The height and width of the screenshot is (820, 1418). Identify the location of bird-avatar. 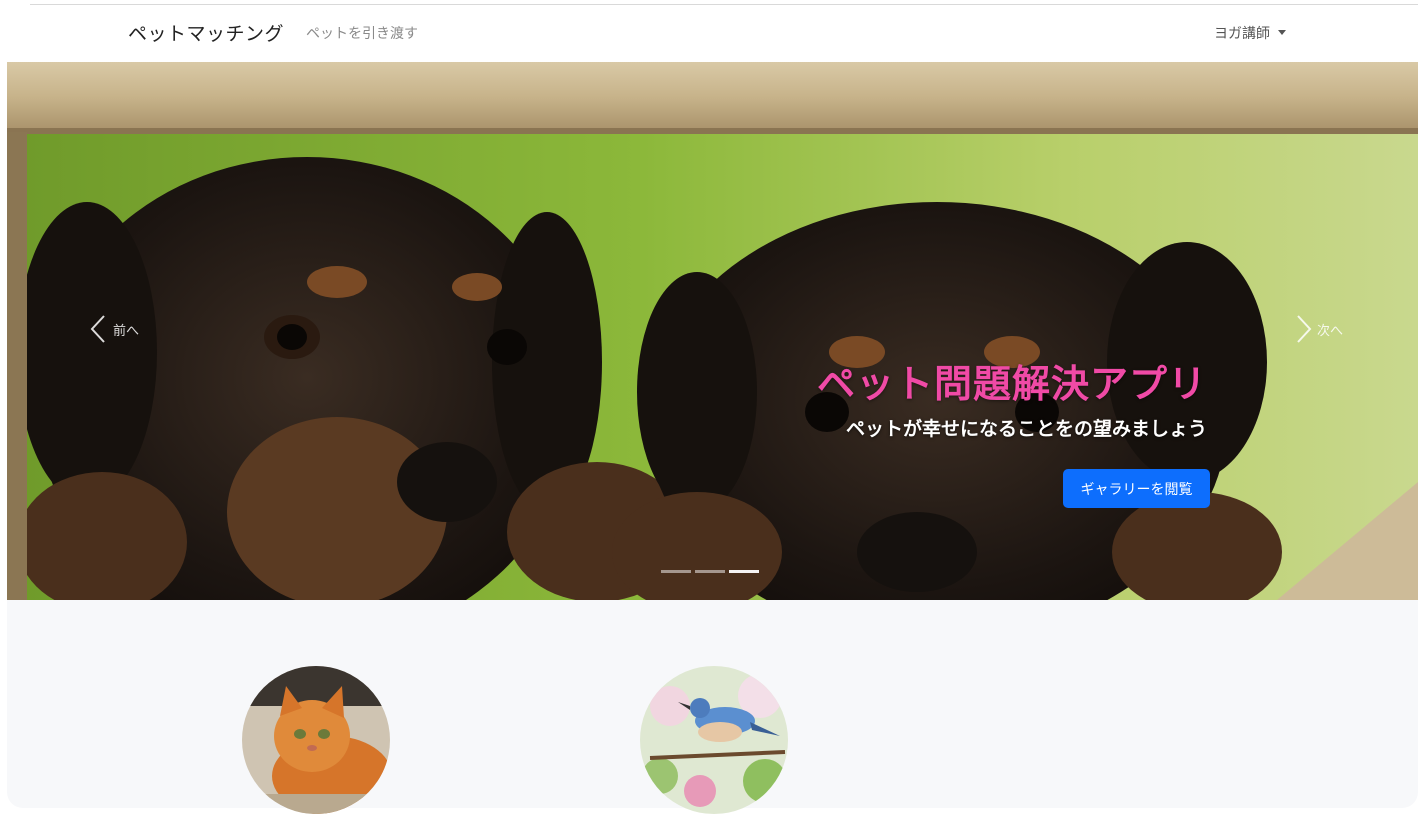
(714, 740).